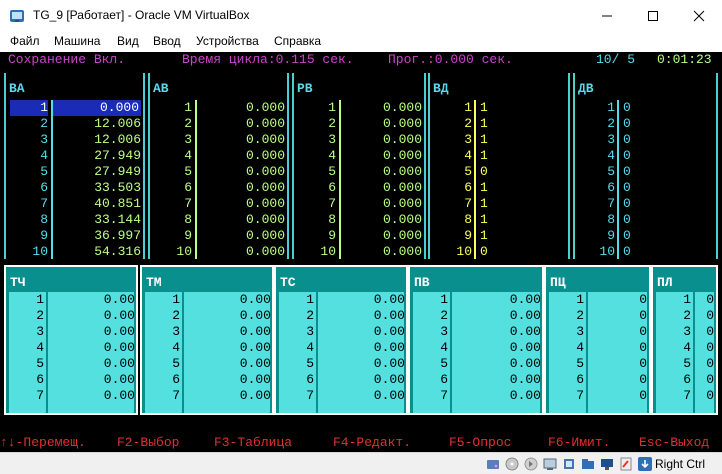 This screenshot has height=474, width=722. What do you see at coordinates (501, 204) in the screenshot?
I see `table-row: 71` at bounding box center [501, 204].